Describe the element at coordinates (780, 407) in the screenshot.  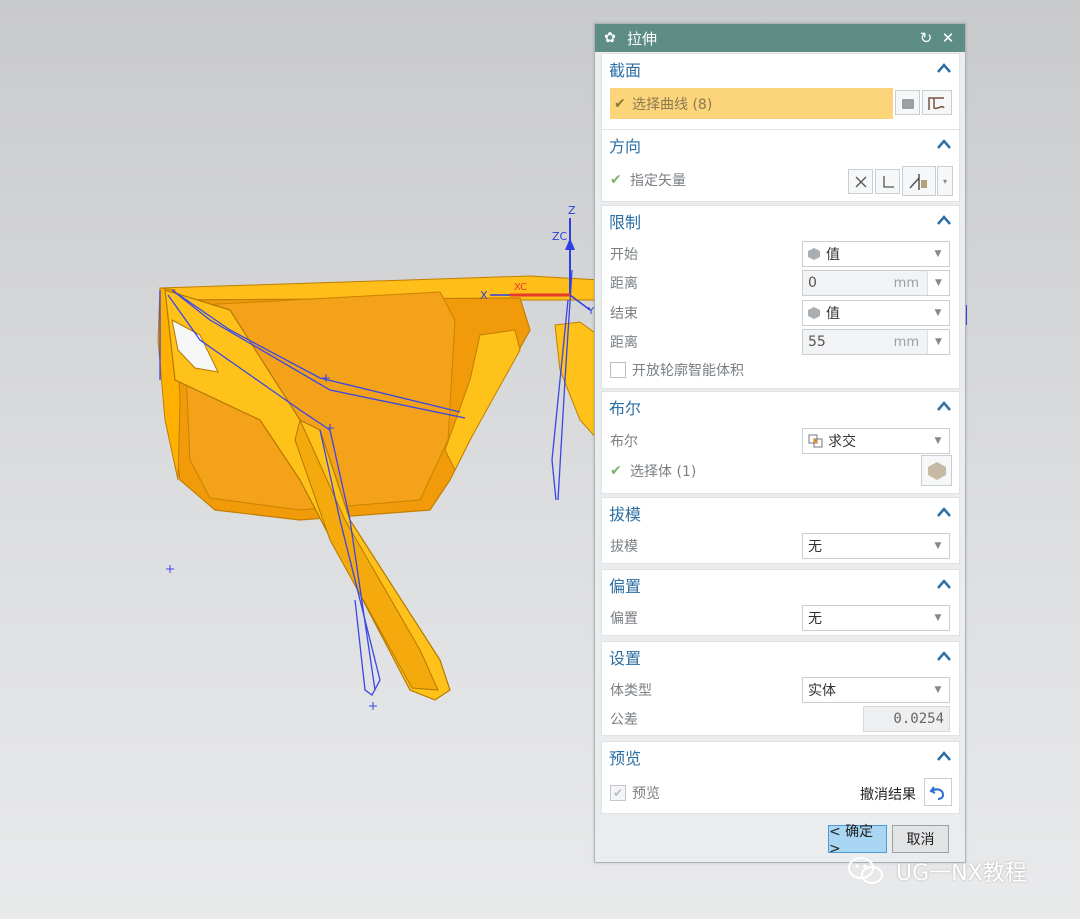
I see `boolean-header: 布尔` at that location.